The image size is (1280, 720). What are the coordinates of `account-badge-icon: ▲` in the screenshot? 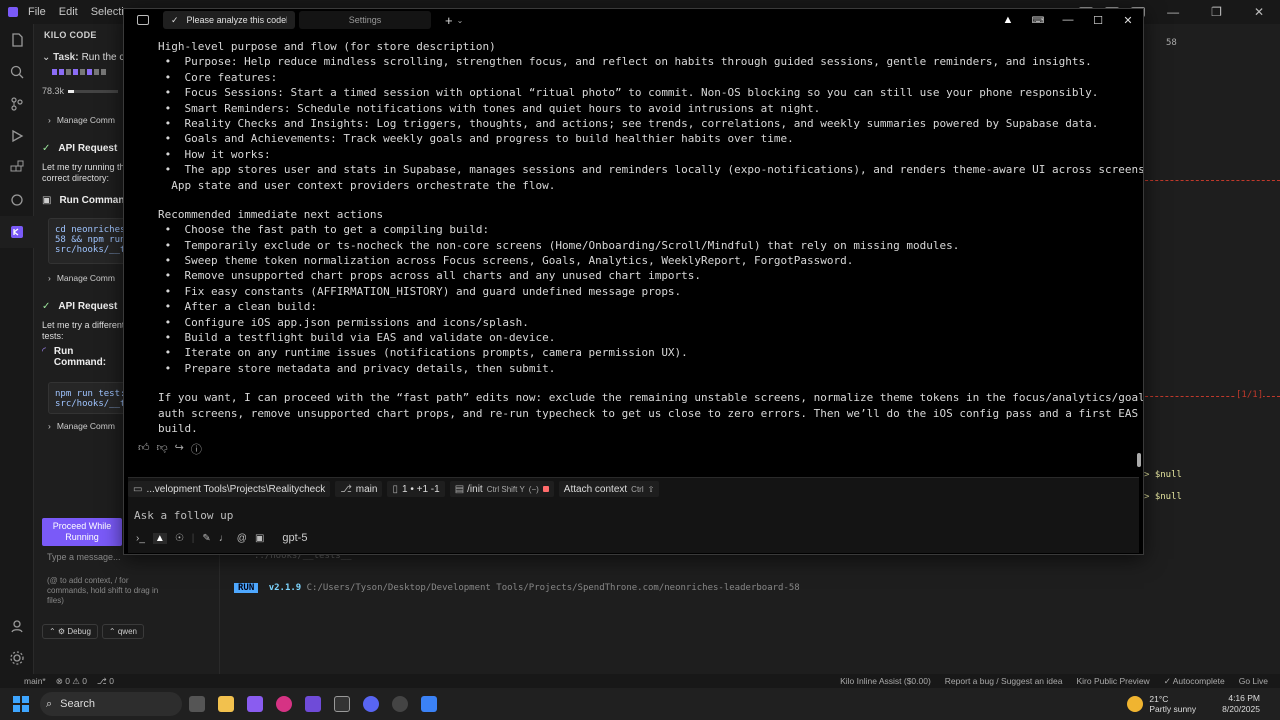 It's located at (1008, 20).